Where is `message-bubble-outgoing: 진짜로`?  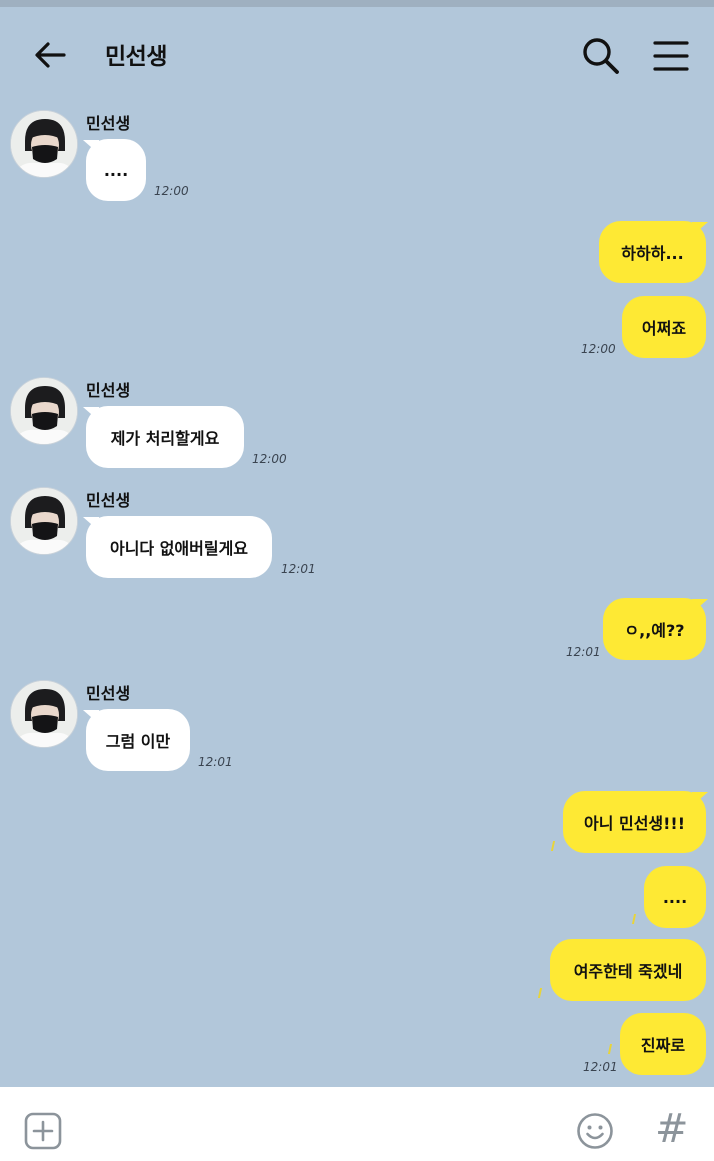
message-bubble-outgoing: 진짜로 is located at coordinates (663, 1044).